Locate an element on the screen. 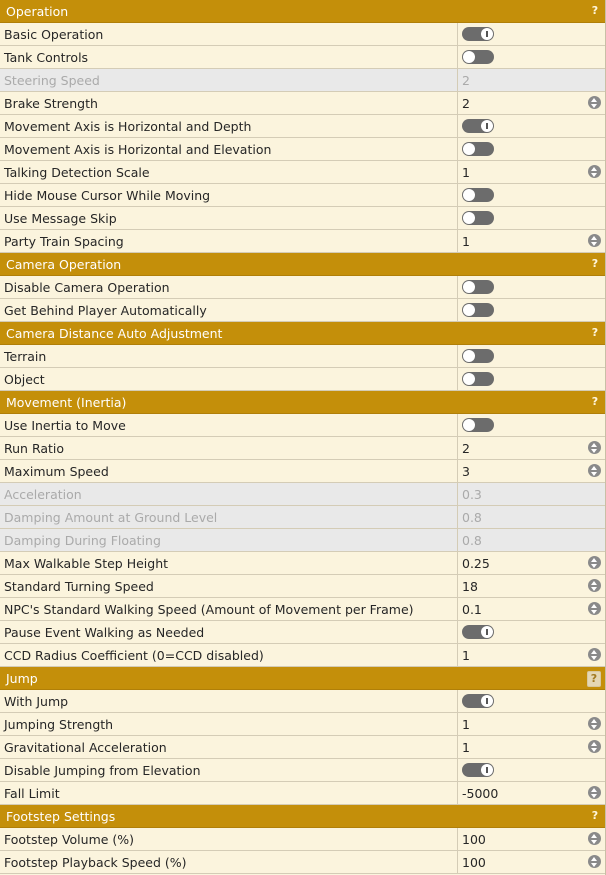 The width and height of the screenshot is (606, 875). setting-label: Use Inertia to Move is located at coordinates (229, 425).